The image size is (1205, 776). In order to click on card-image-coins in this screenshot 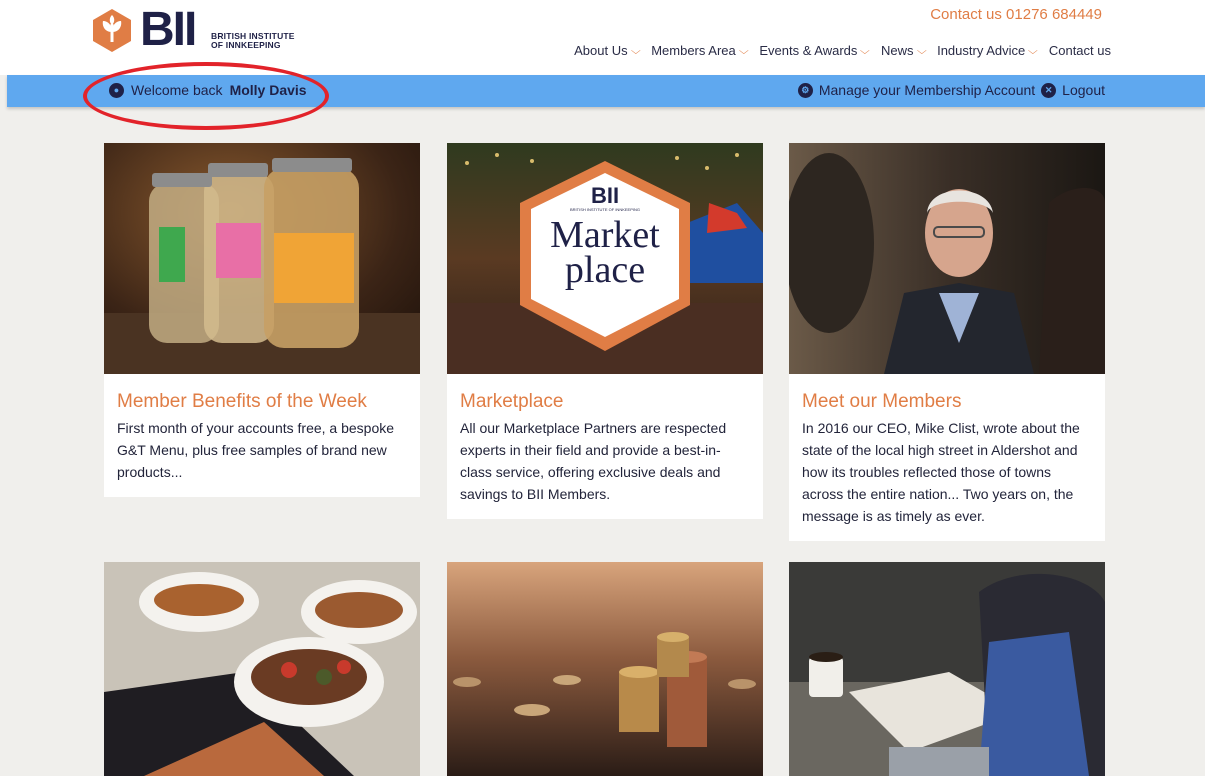, I will do `click(605, 669)`.